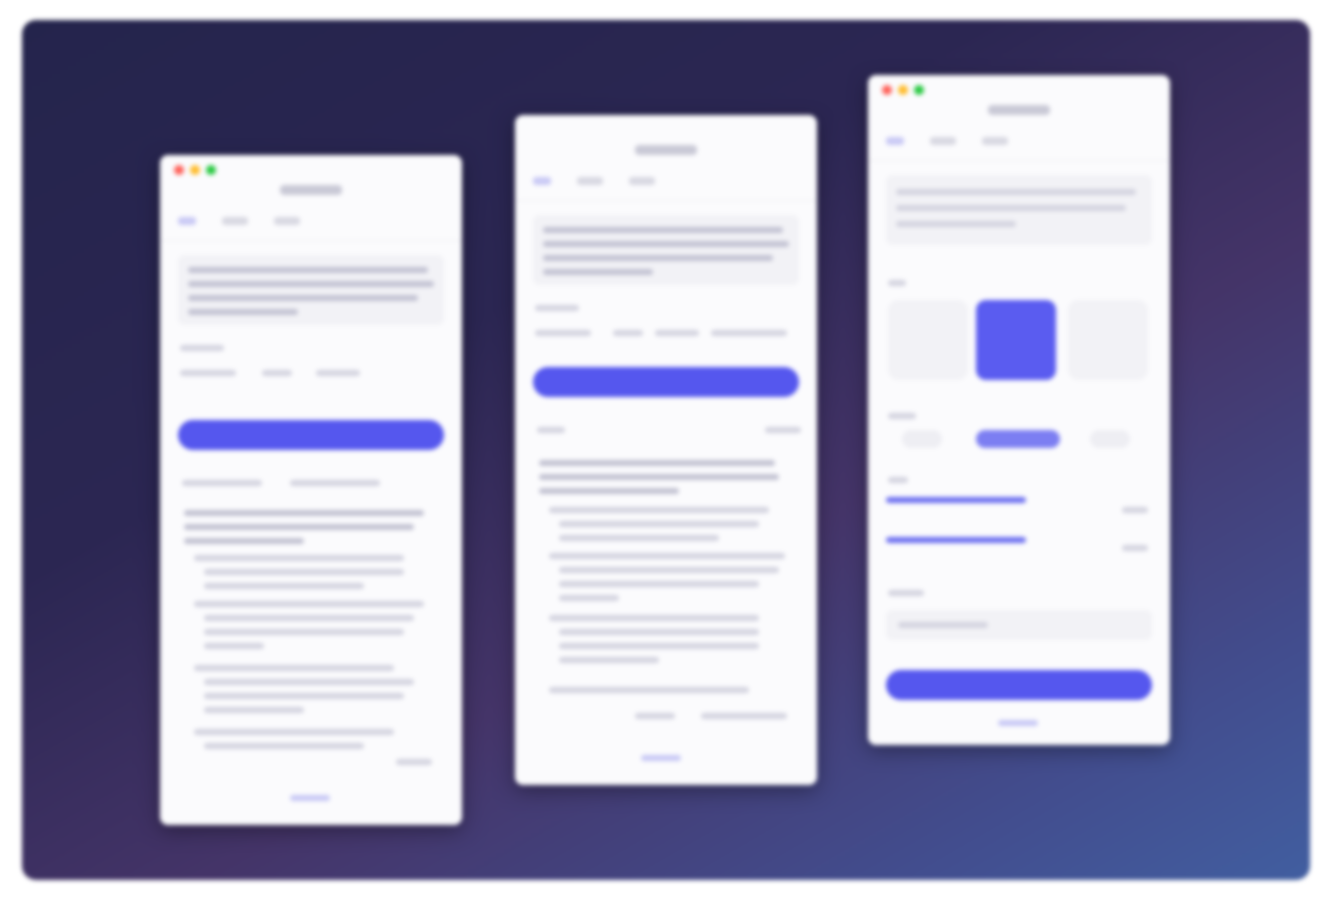 The image size is (1330, 900). I want to click on meta-left, so click(222, 483).